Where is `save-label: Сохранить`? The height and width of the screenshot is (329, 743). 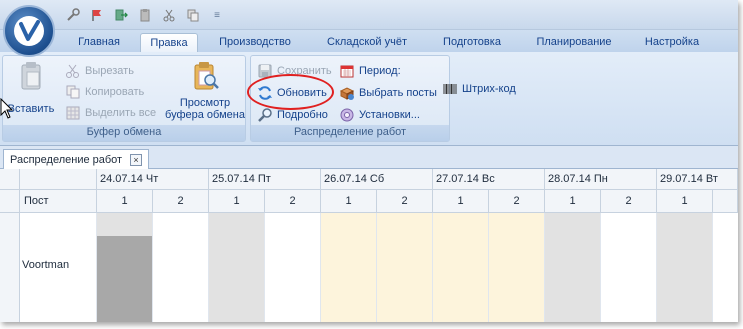
save-label: Сохранить is located at coordinates (304, 71).